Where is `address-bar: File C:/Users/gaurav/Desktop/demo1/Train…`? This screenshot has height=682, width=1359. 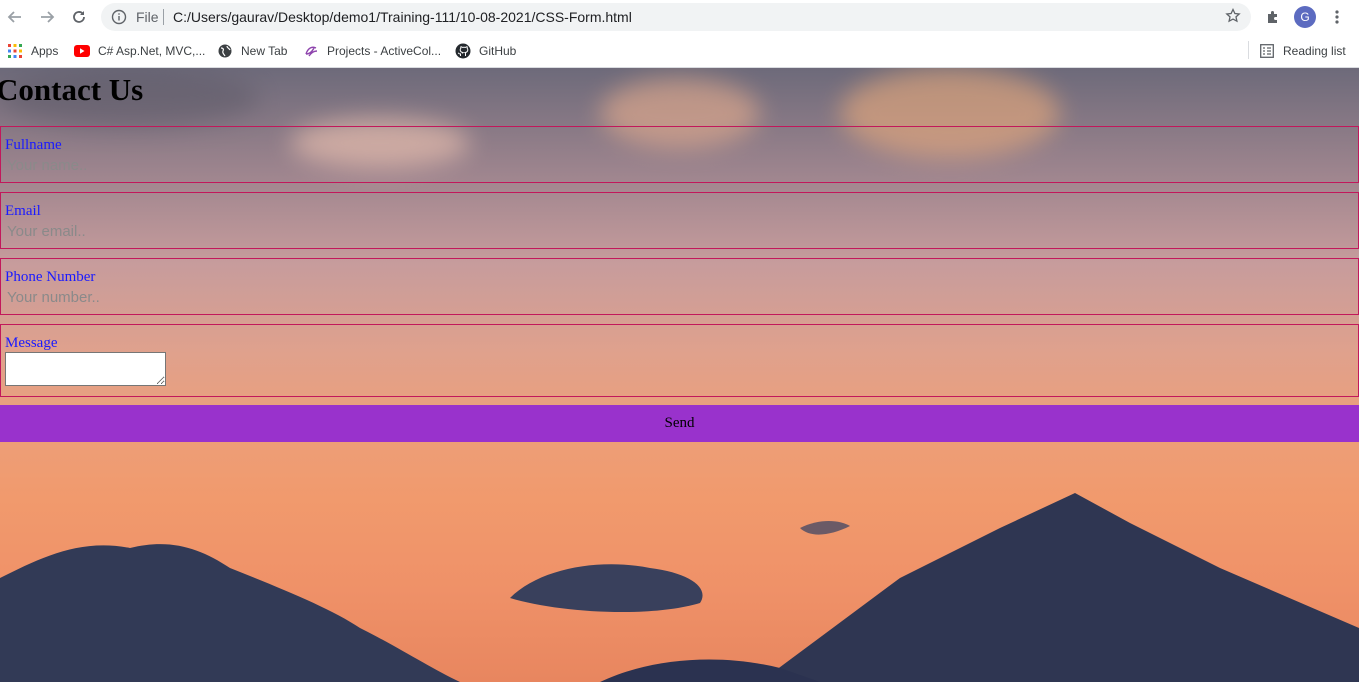 address-bar: File C:/Users/gaurav/Desktop/demo1/Train… is located at coordinates (676, 17).